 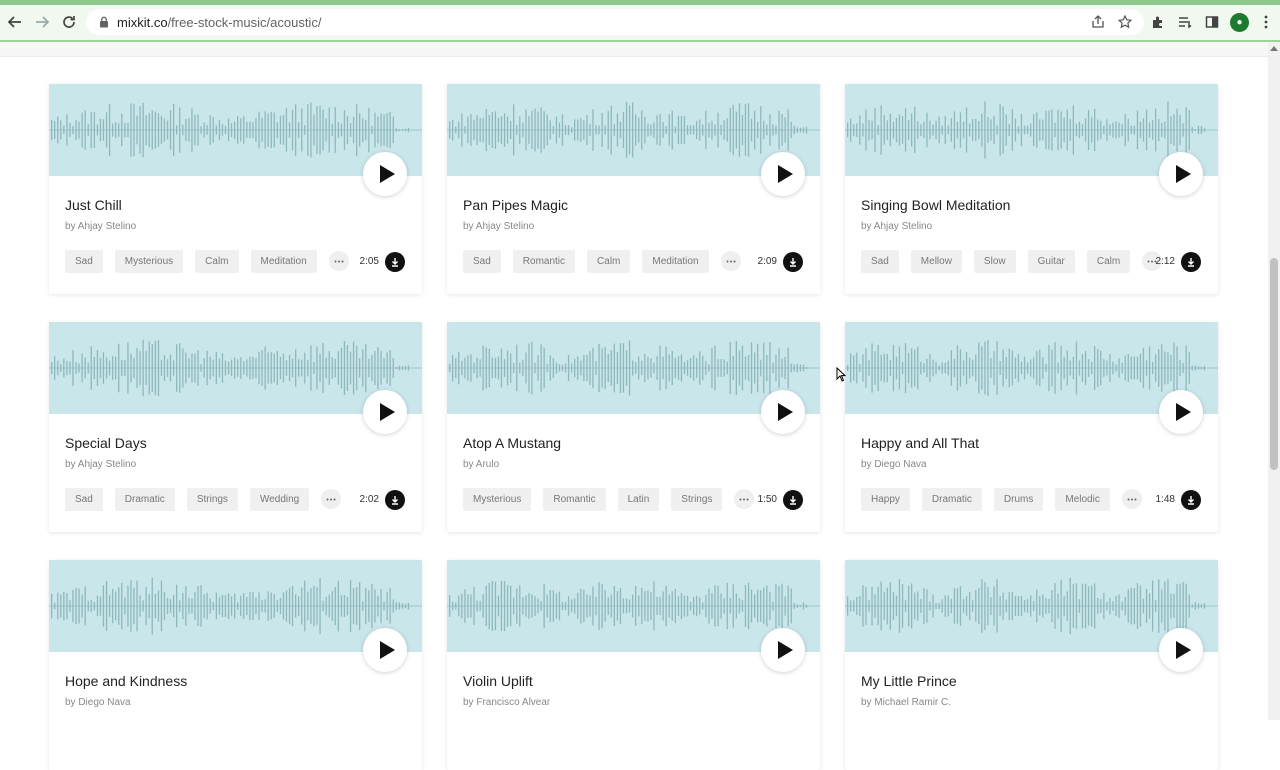 What do you see at coordinates (481, 464) in the screenshot?
I see `track-author: by Arulo` at bounding box center [481, 464].